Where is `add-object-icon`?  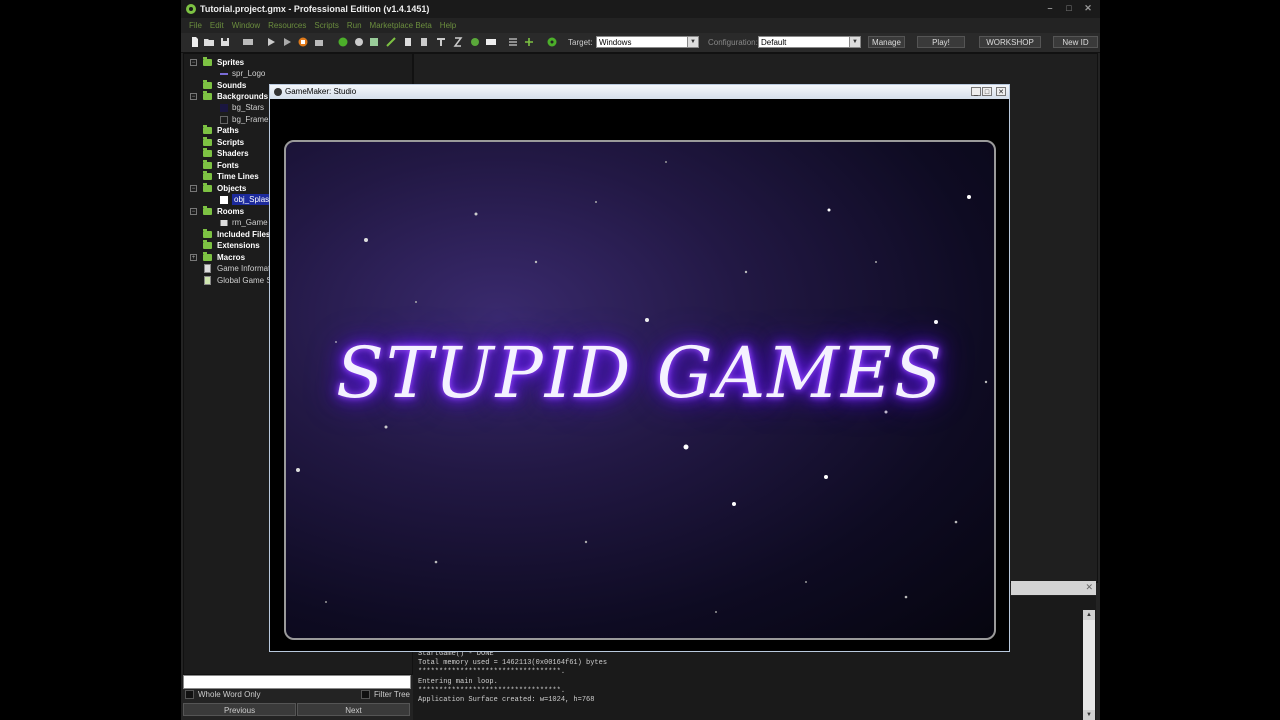
add-object-icon is located at coordinates (475, 42).